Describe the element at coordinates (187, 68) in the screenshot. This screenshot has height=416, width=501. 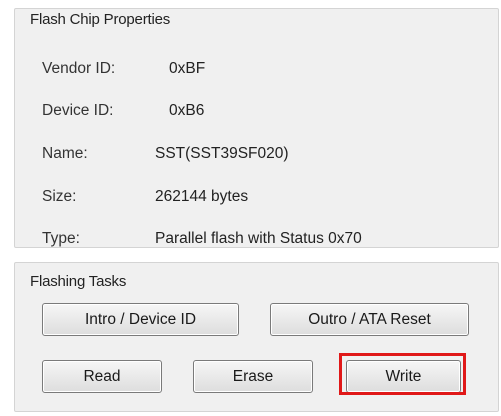
I see `vendor-id-value: 0xBF` at that location.